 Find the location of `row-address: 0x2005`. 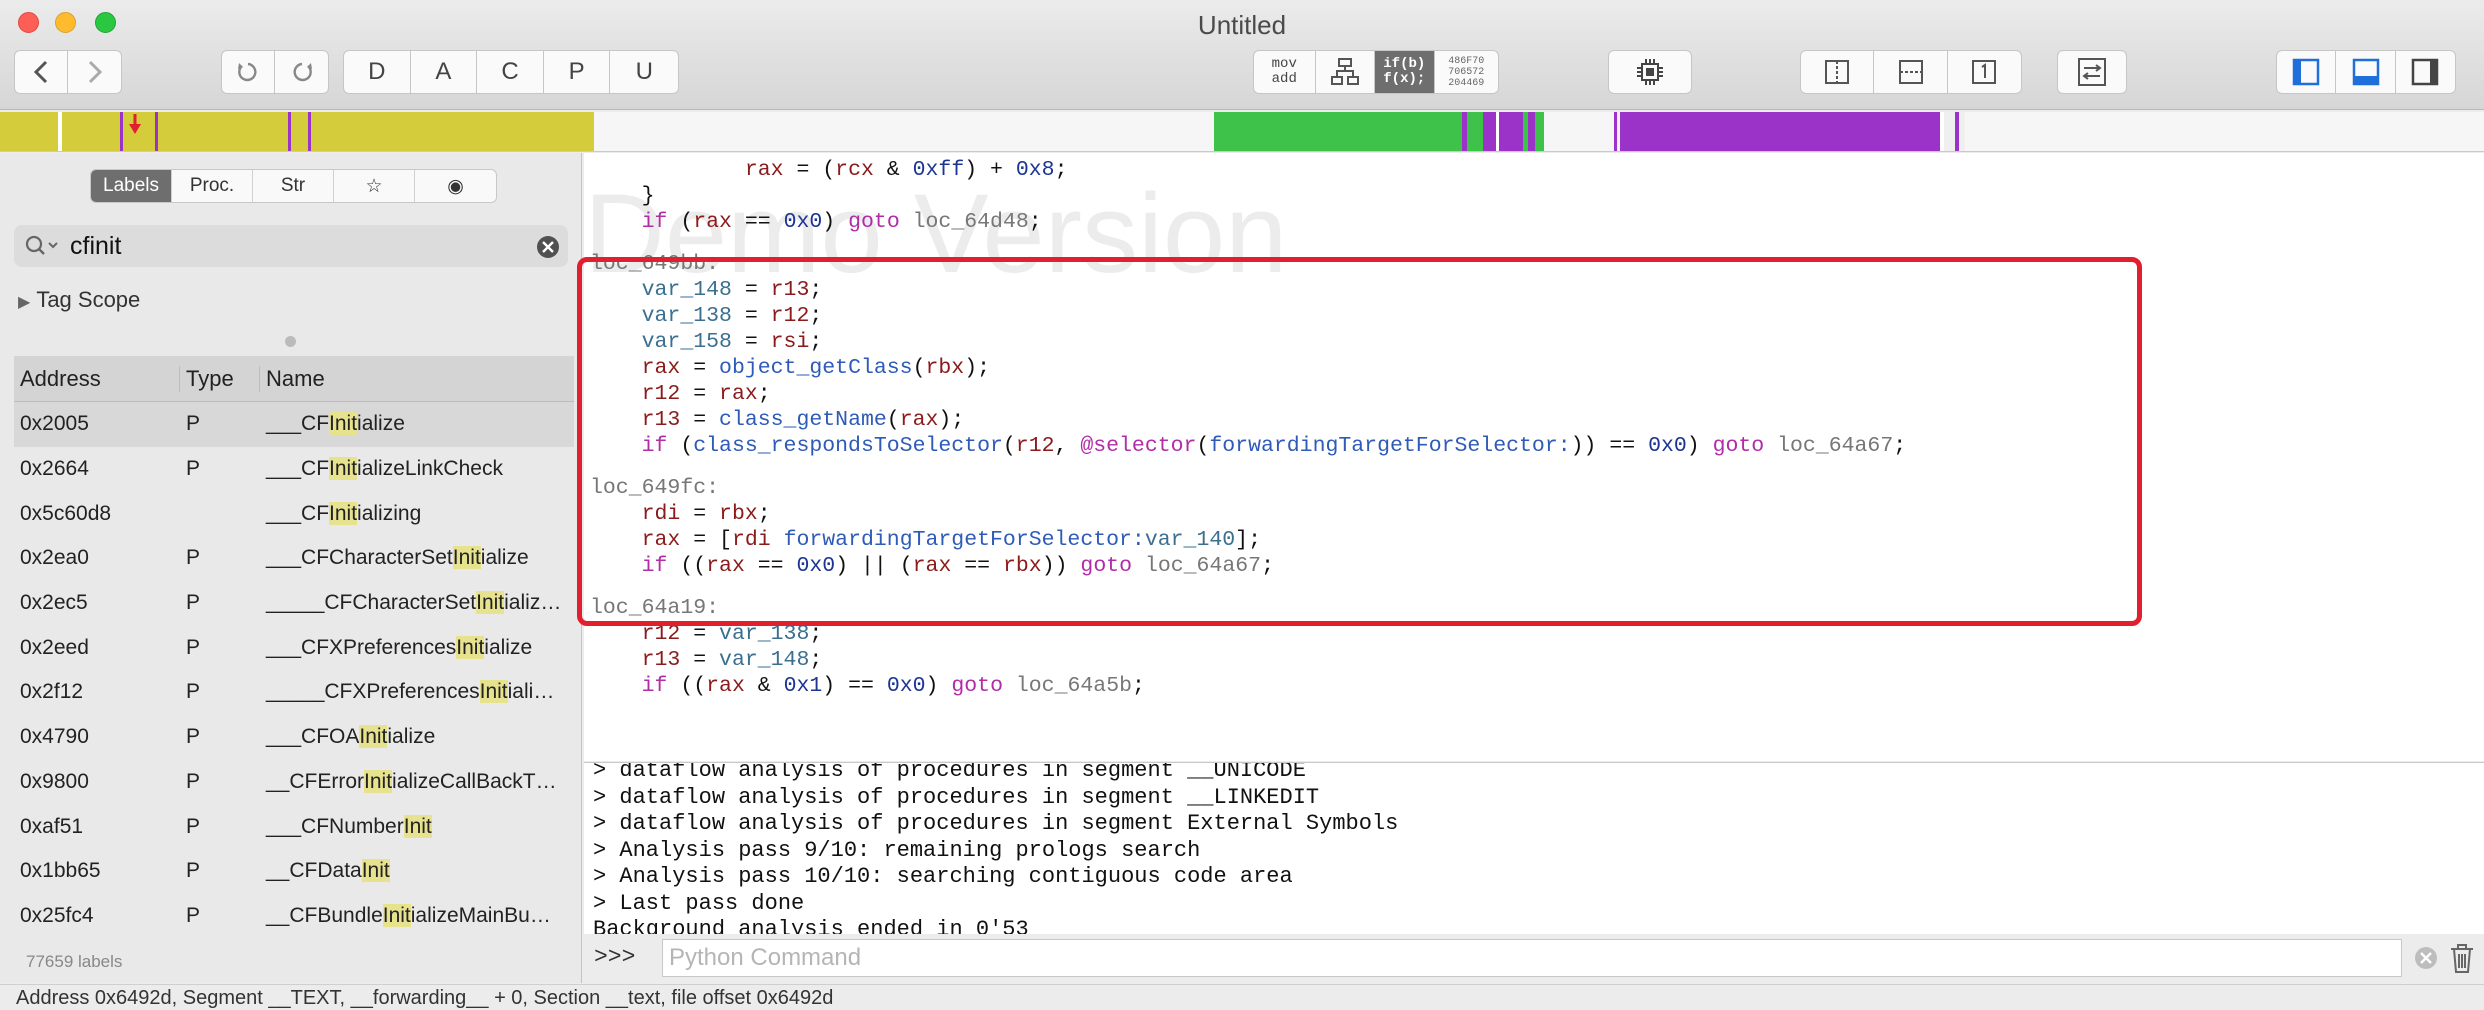

row-address: 0x2005 is located at coordinates (54, 424).